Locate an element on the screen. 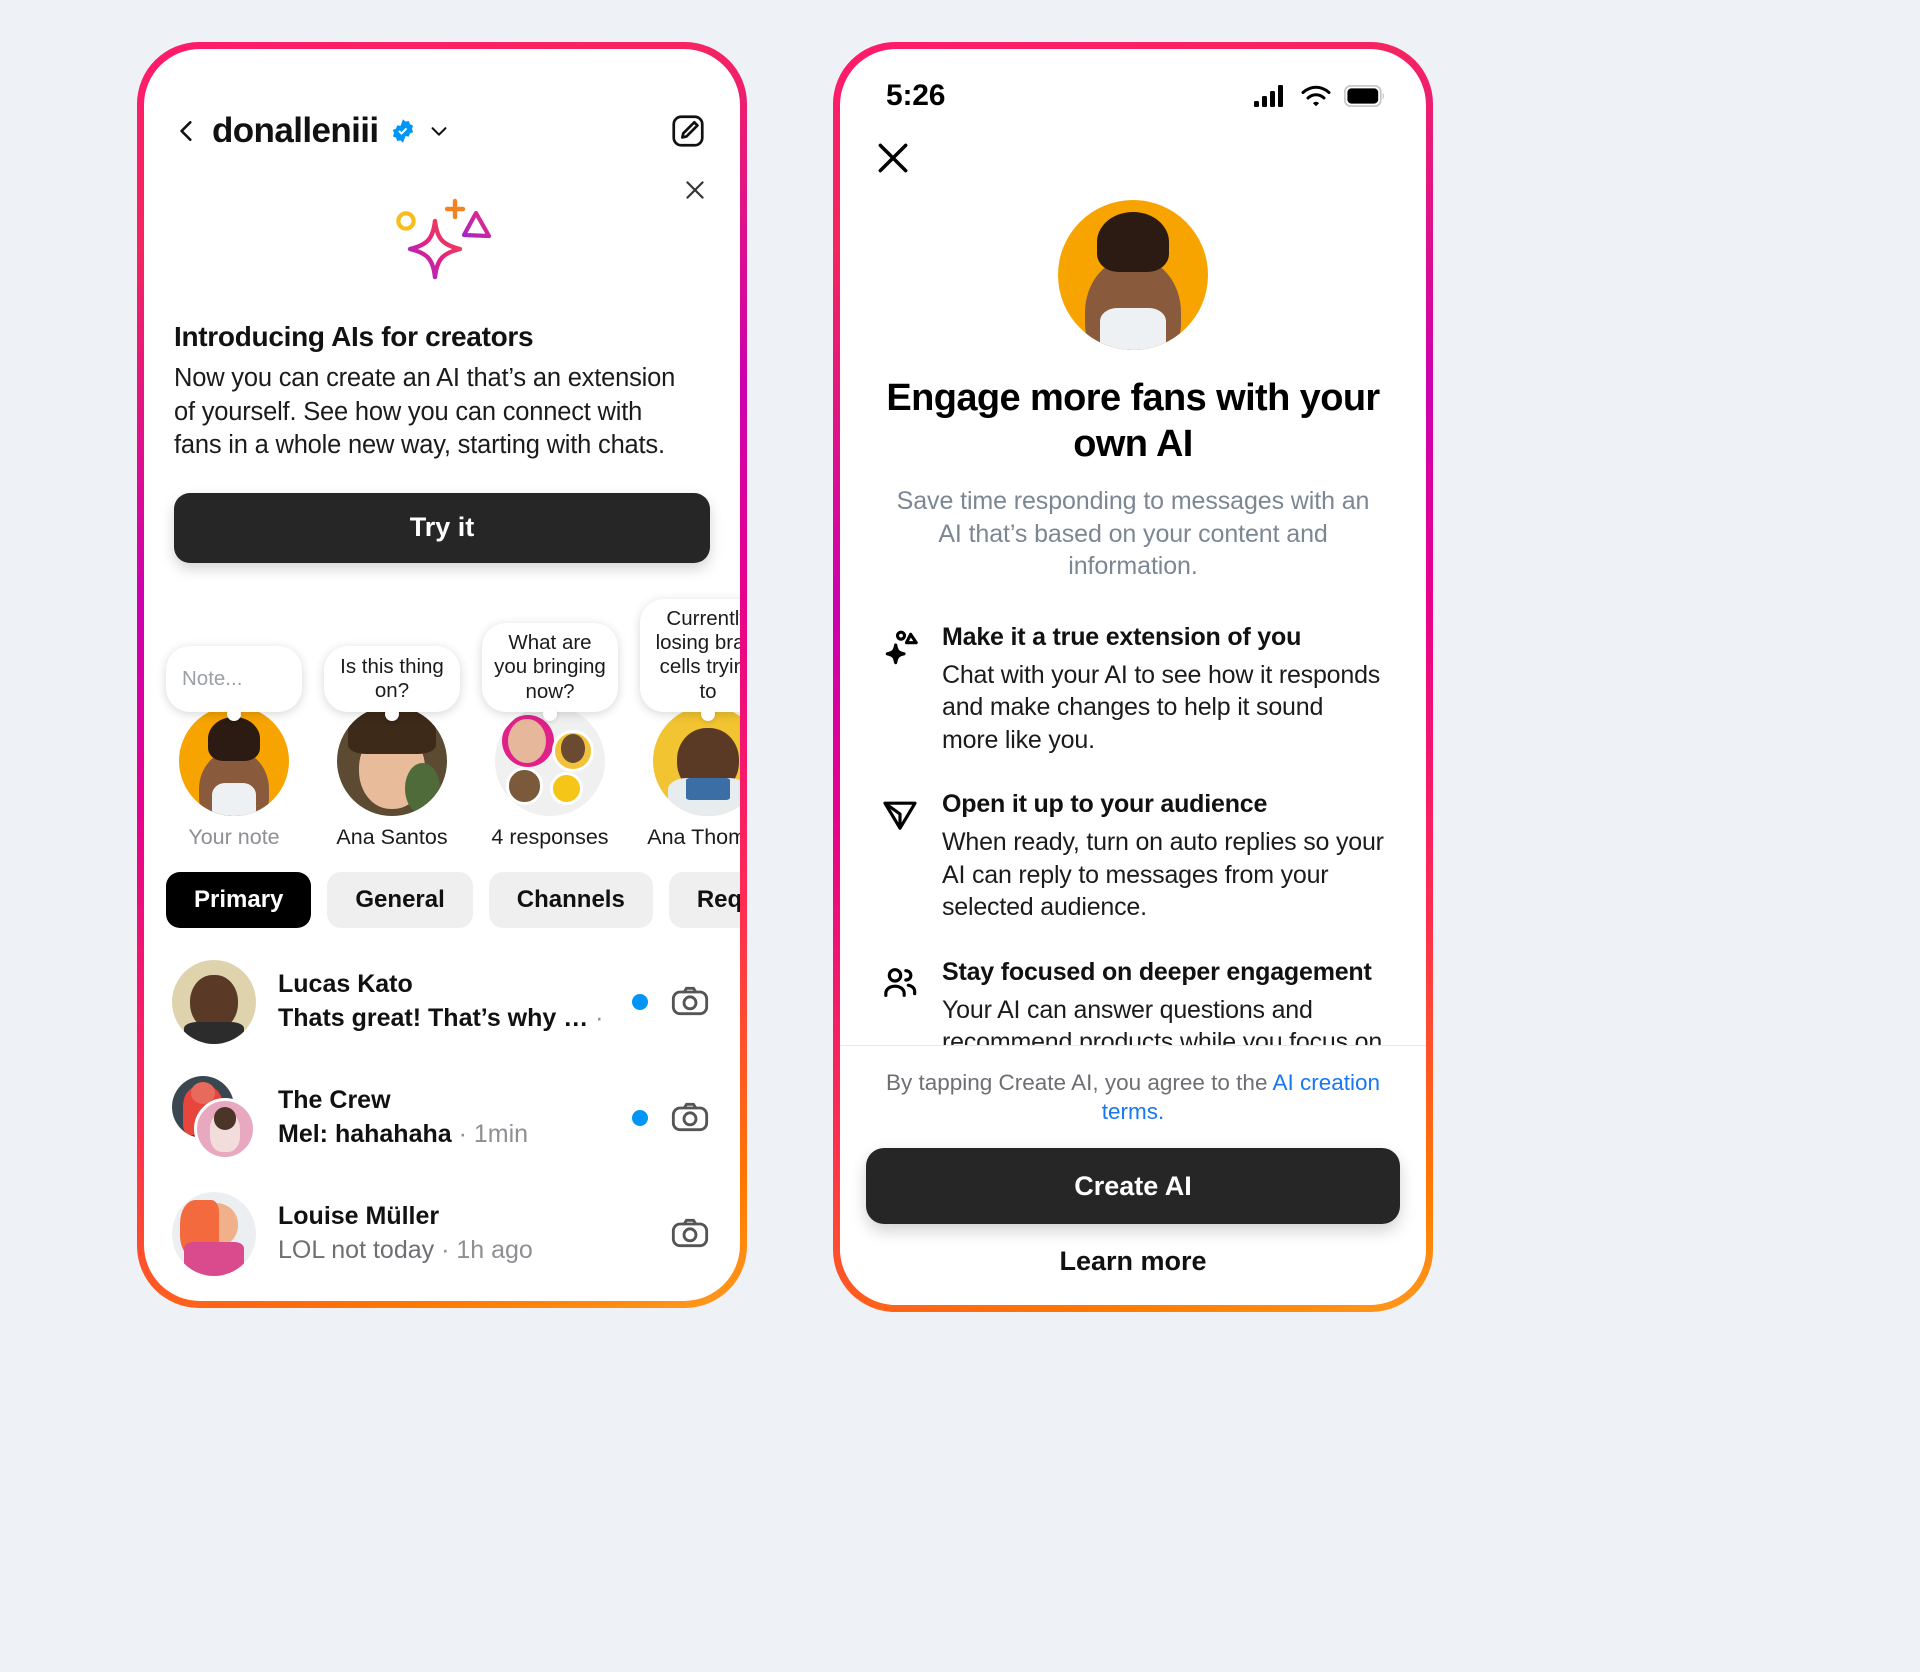  avatar-stack is located at coordinates (550, 760).